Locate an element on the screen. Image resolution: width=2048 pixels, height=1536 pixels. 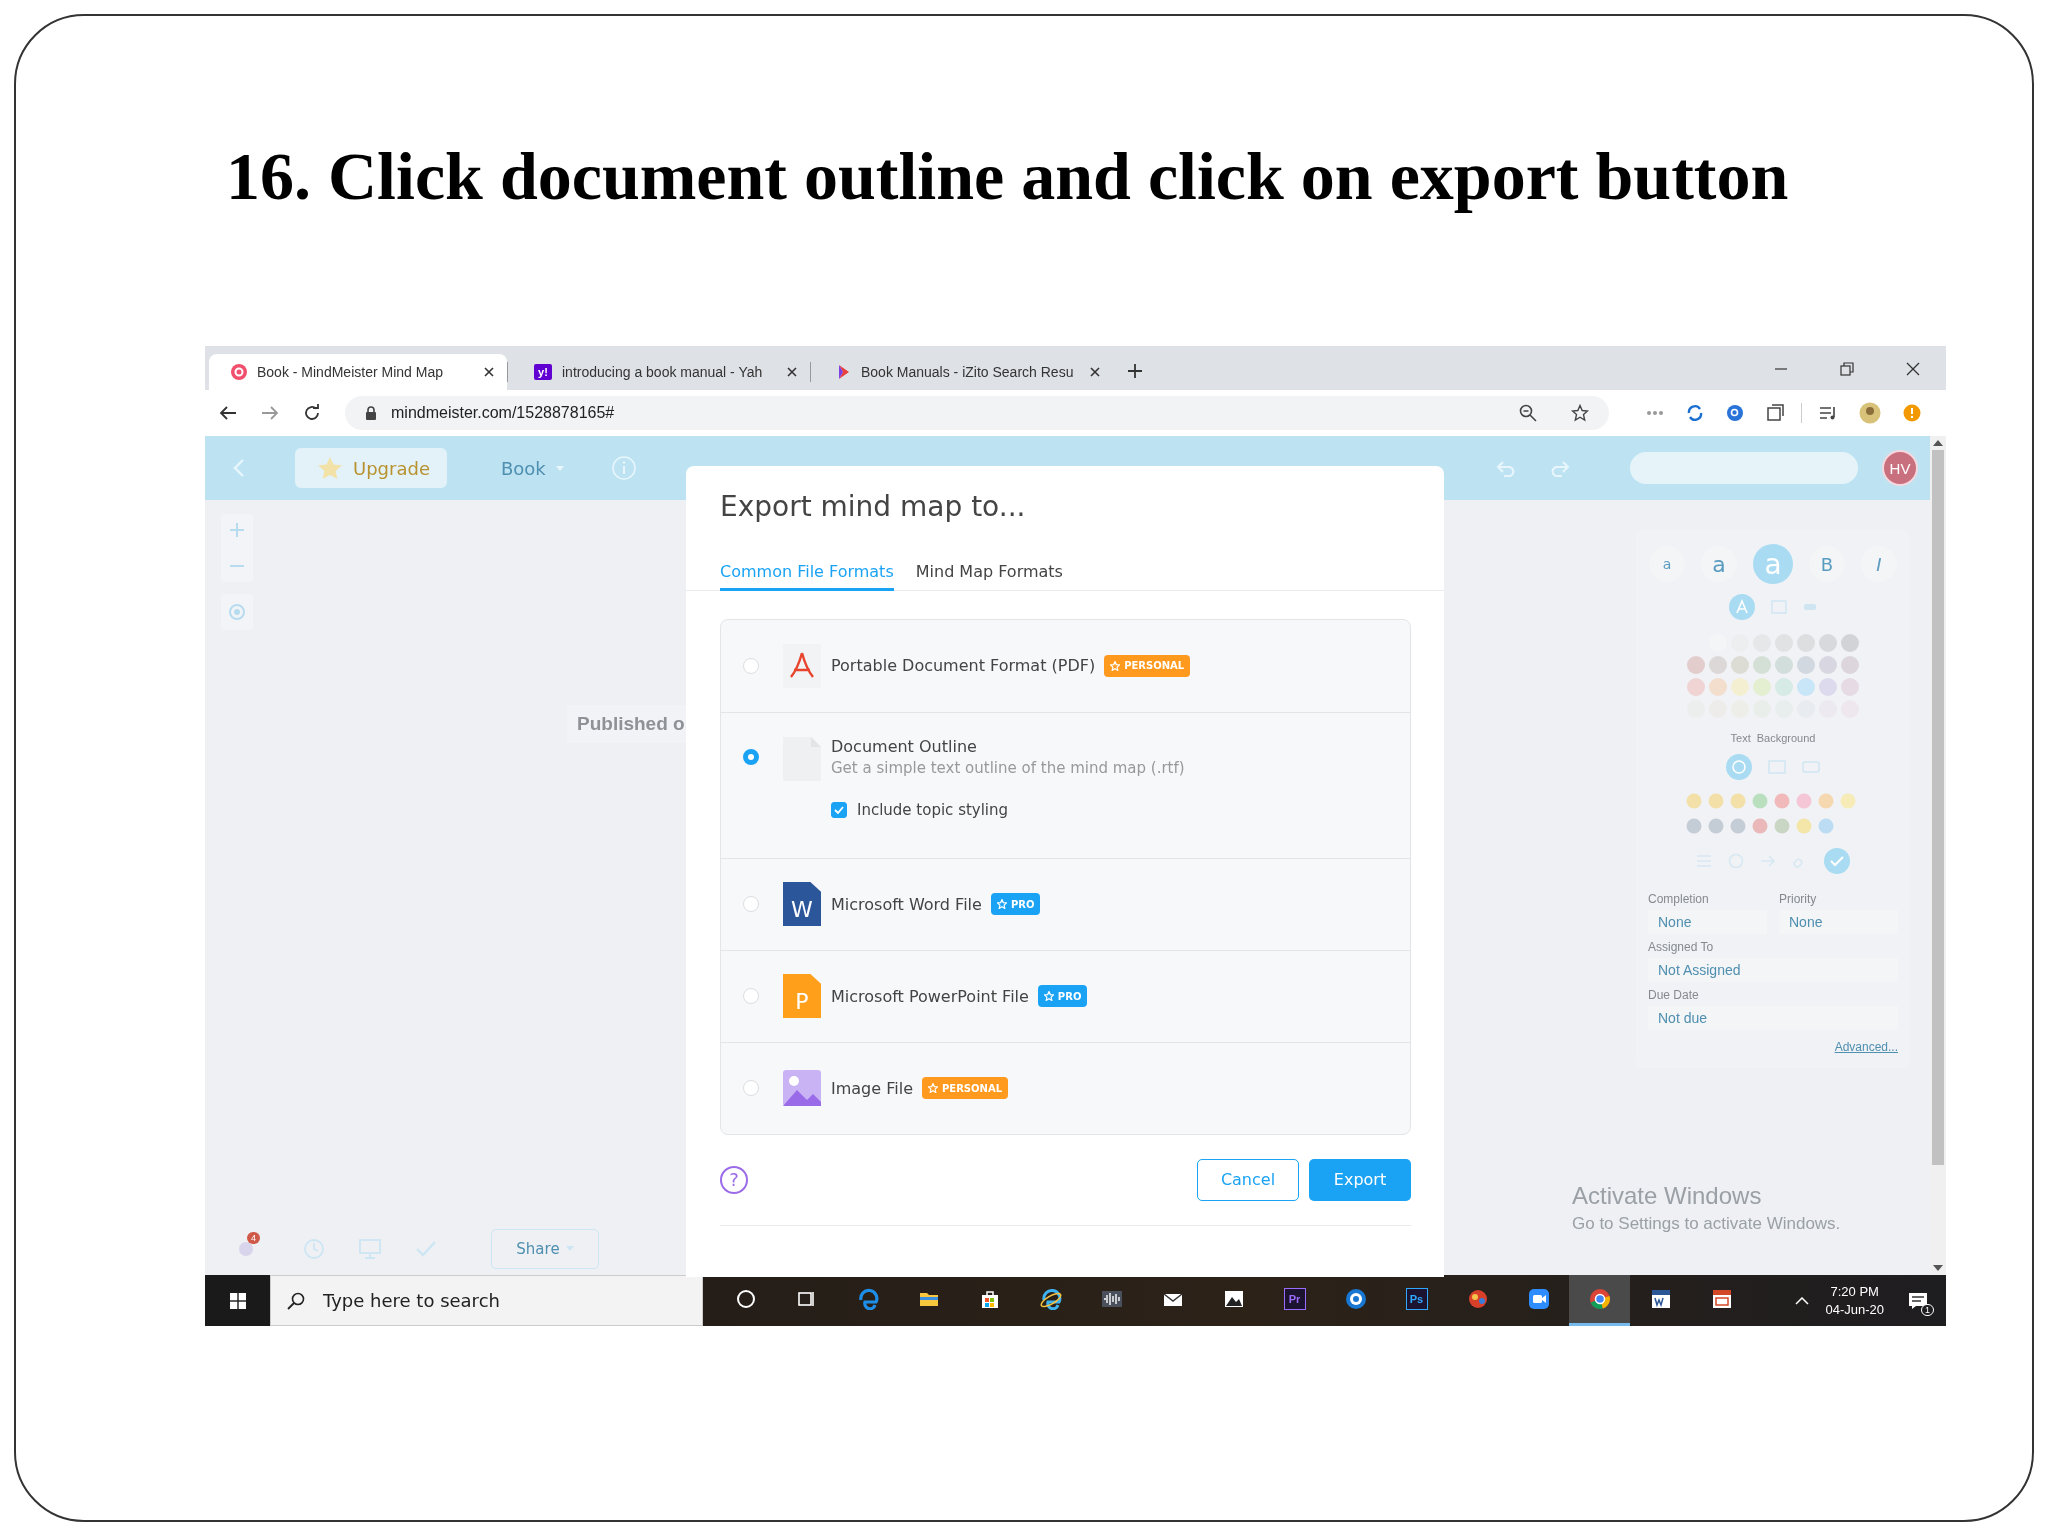
word-file-icon: W is located at coordinates (802, 904).